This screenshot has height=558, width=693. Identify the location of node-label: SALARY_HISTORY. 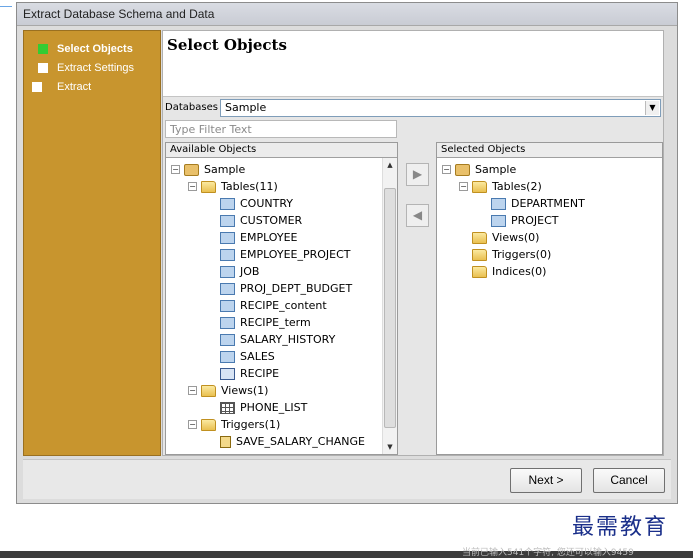
(288, 339).